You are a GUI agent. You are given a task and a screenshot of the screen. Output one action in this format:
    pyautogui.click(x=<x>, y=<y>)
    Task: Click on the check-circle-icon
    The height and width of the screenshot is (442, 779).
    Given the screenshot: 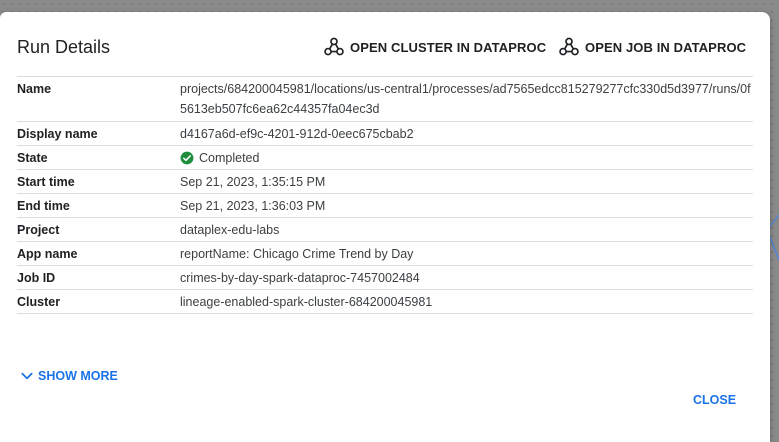 What is the action you would take?
    pyautogui.click(x=187, y=158)
    